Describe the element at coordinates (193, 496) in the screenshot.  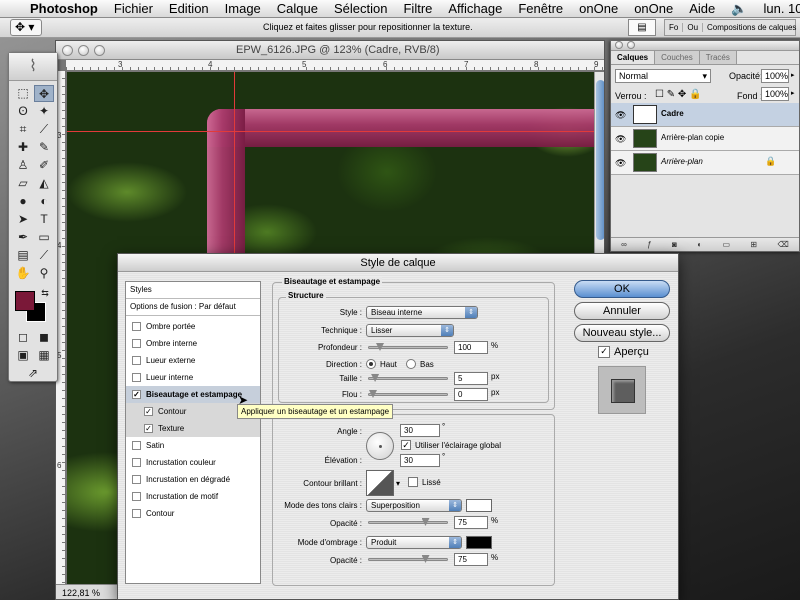
I see `style-item: Incrustation de motif` at that location.